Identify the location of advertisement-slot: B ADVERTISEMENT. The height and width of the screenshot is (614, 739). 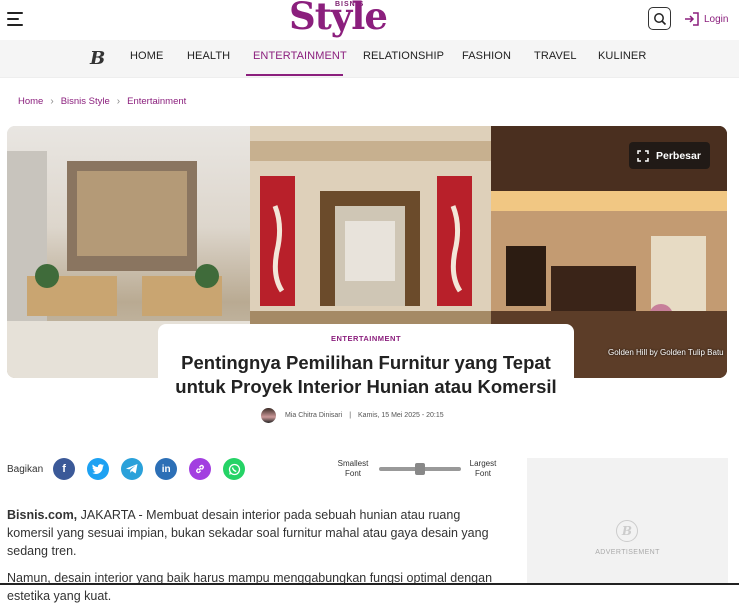
(627, 521).